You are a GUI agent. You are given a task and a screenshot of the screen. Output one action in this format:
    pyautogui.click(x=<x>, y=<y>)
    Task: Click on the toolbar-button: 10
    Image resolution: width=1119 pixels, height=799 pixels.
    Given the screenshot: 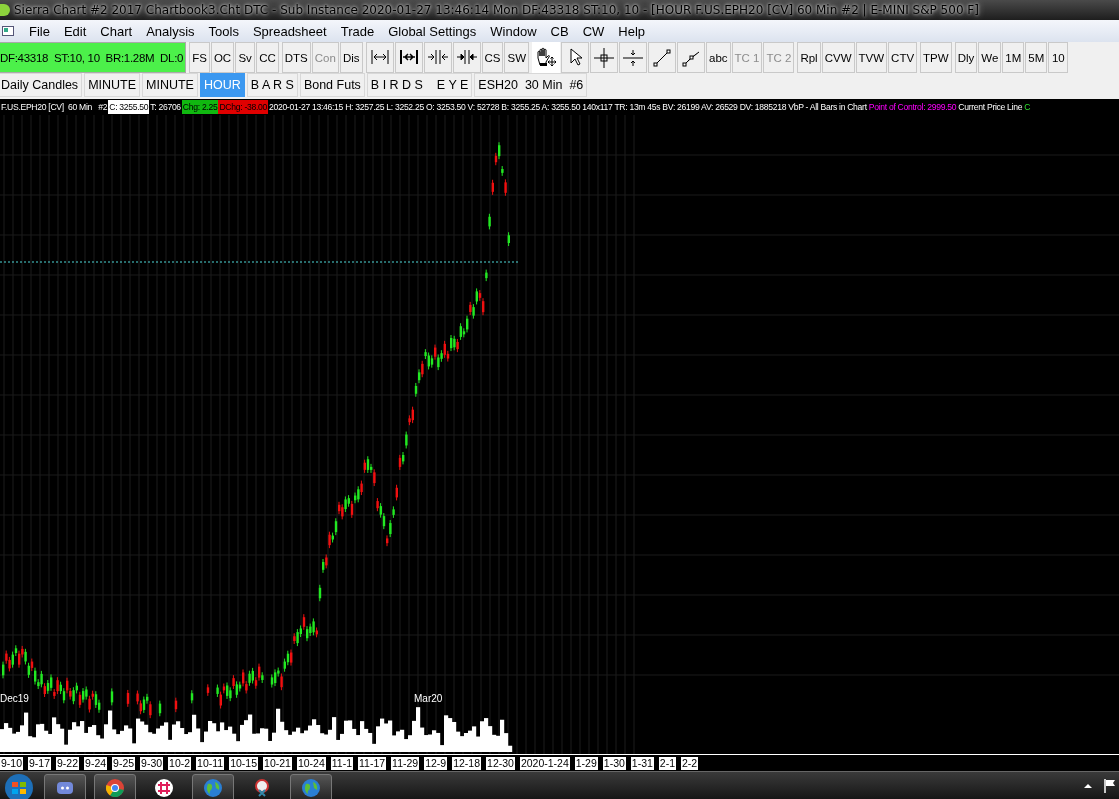 What is the action you would take?
    pyautogui.click(x=1058, y=57)
    